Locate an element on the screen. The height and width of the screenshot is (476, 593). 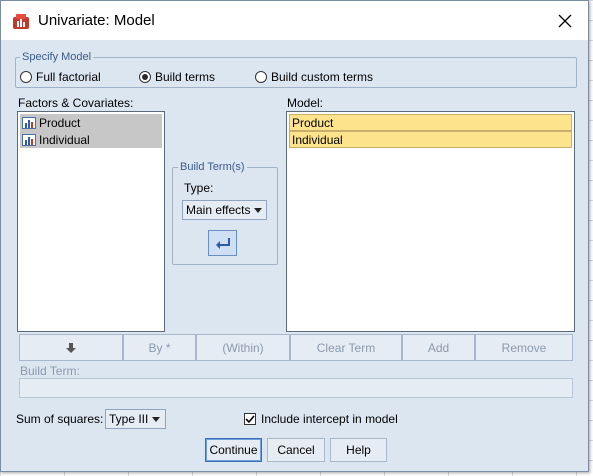
specify-model-legend: Specify Model is located at coordinates (57, 57).